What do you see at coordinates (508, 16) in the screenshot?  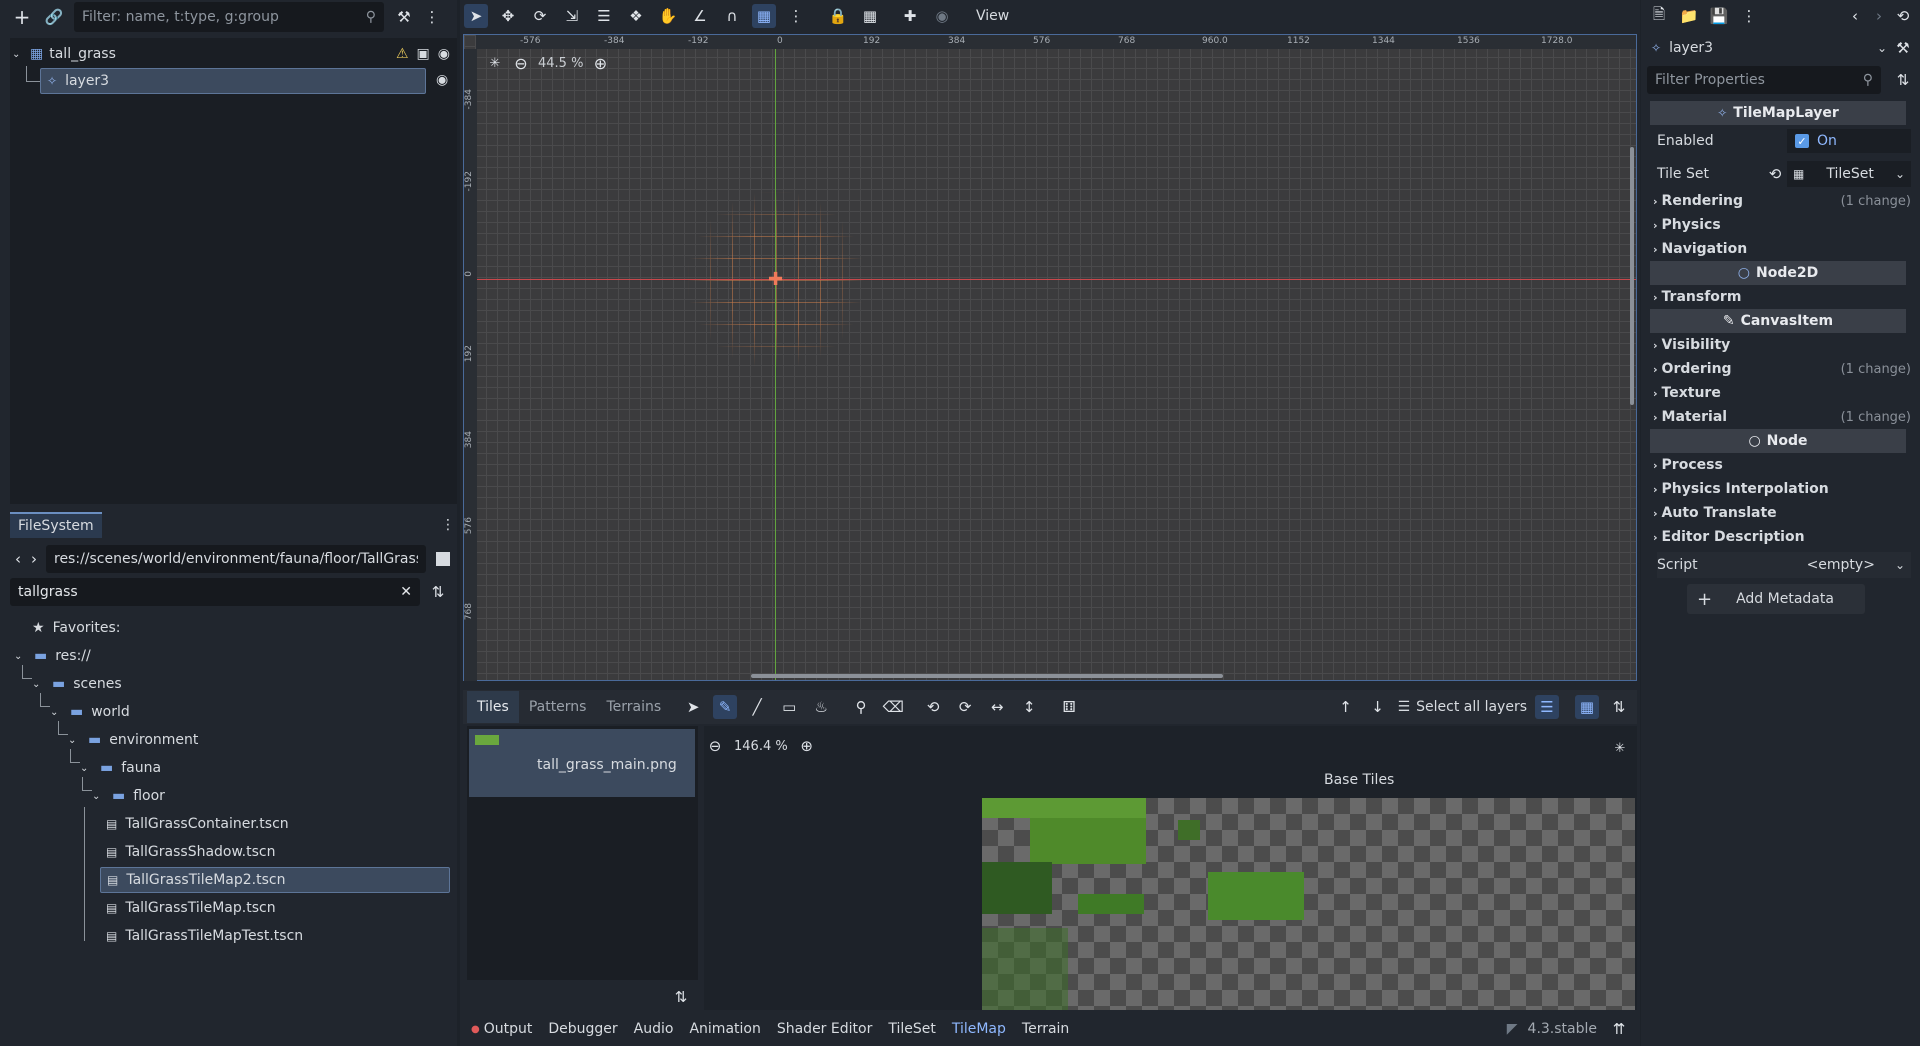 I see `move-tool-icon: ✥` at bounding box center [508, 16].